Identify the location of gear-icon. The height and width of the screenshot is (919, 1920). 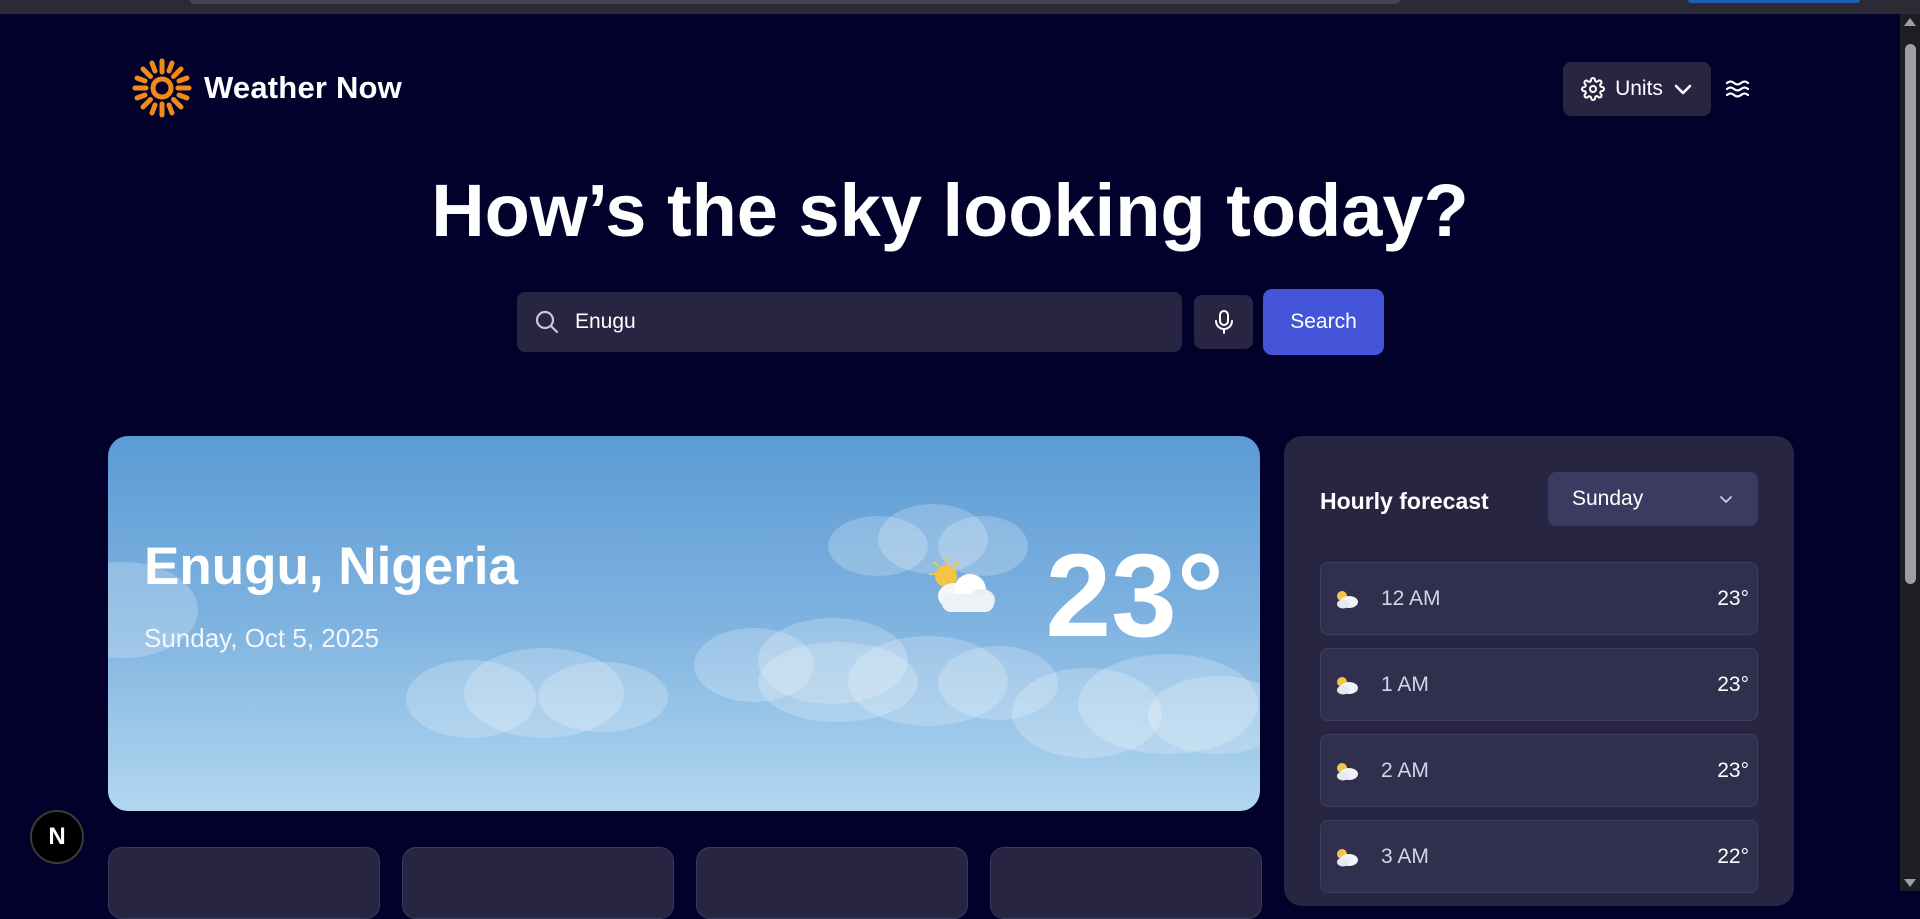
(1593, 89).